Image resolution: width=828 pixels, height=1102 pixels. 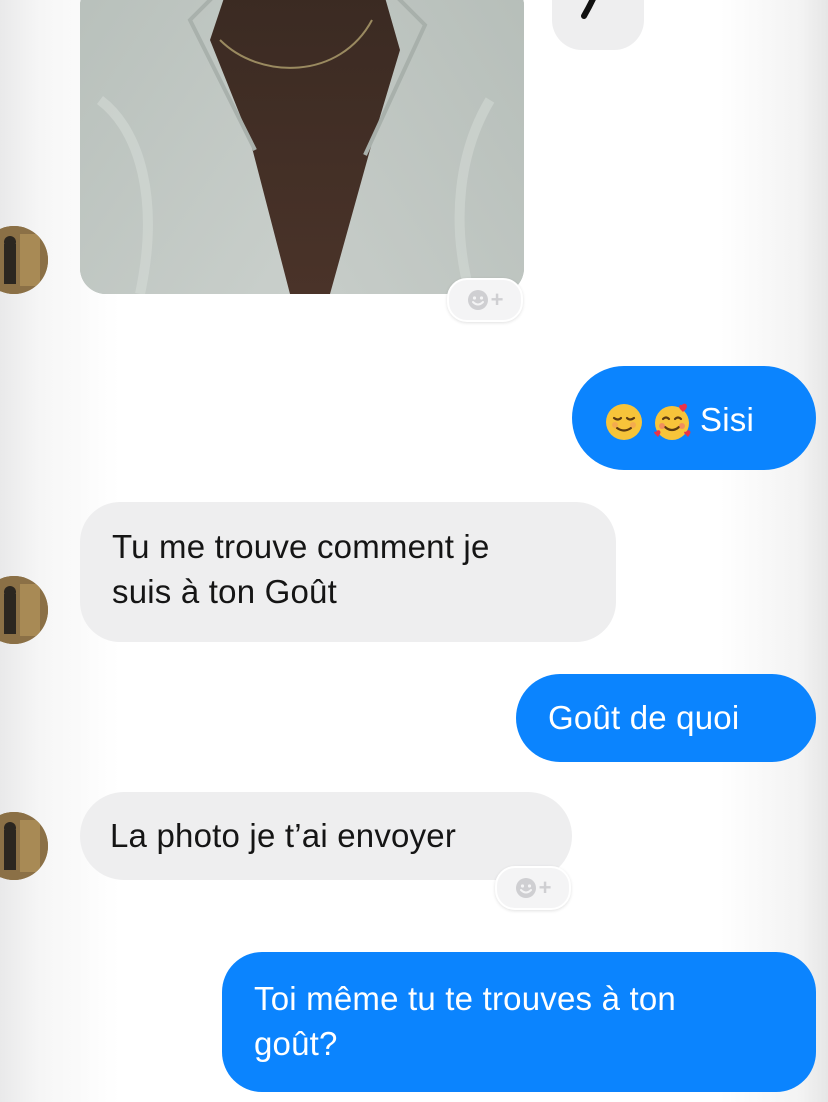 What do you see at coordinates (224, 591) in the screenshot?
I see `message-text-line-2: suis à ton Goût` at bounding box center [224, 591].